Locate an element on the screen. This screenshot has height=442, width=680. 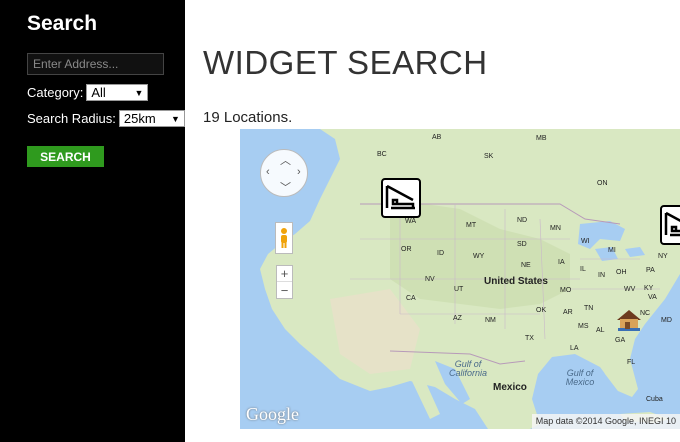
zoom-in-button: + is located at coordinates (284, 274).